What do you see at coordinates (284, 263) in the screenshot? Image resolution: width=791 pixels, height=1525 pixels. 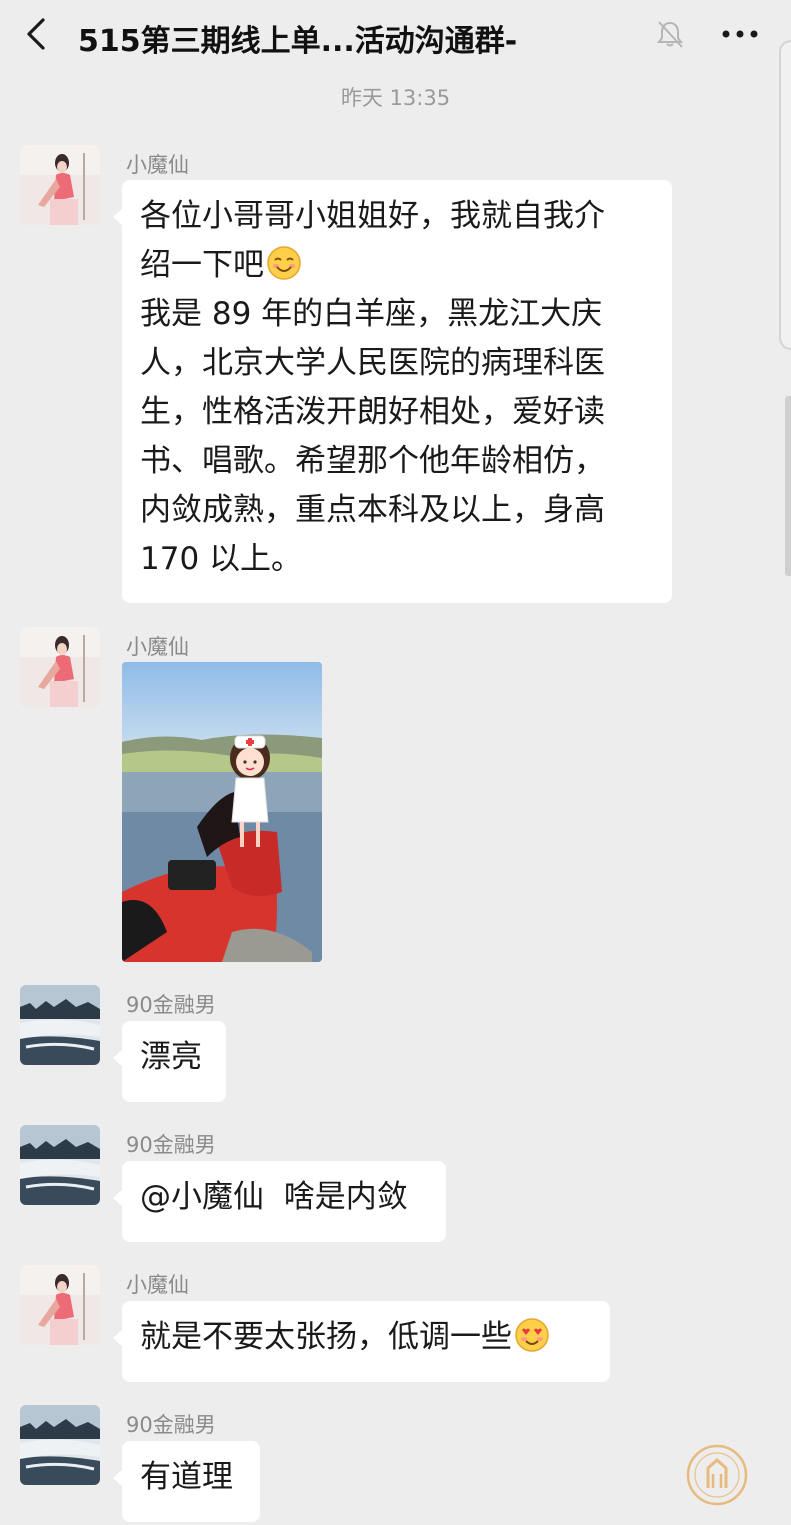 I see `smiling-face-emoji` at bounding box center [284, 263].